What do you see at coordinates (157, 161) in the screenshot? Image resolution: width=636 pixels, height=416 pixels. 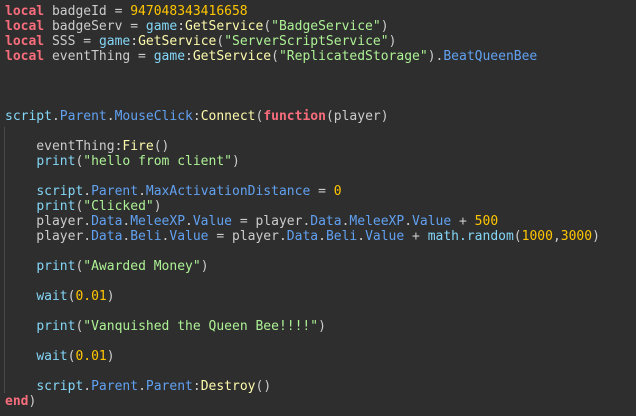 I see `string-literal: "hello from client"` at bounding box center [157, 161].